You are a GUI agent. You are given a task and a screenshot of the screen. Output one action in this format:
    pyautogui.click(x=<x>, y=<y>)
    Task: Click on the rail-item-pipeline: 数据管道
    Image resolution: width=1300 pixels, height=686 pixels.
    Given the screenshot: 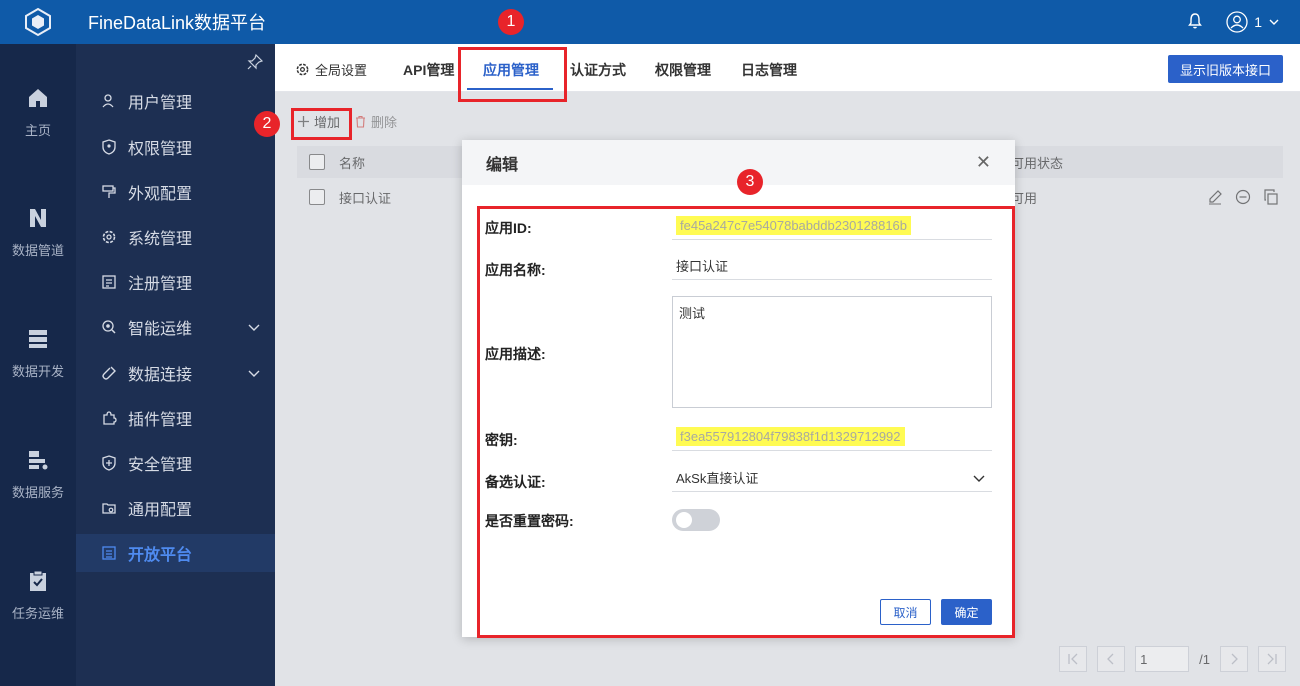 What is the action you would take?
    pyautogui.click(x=38, y=232)
    